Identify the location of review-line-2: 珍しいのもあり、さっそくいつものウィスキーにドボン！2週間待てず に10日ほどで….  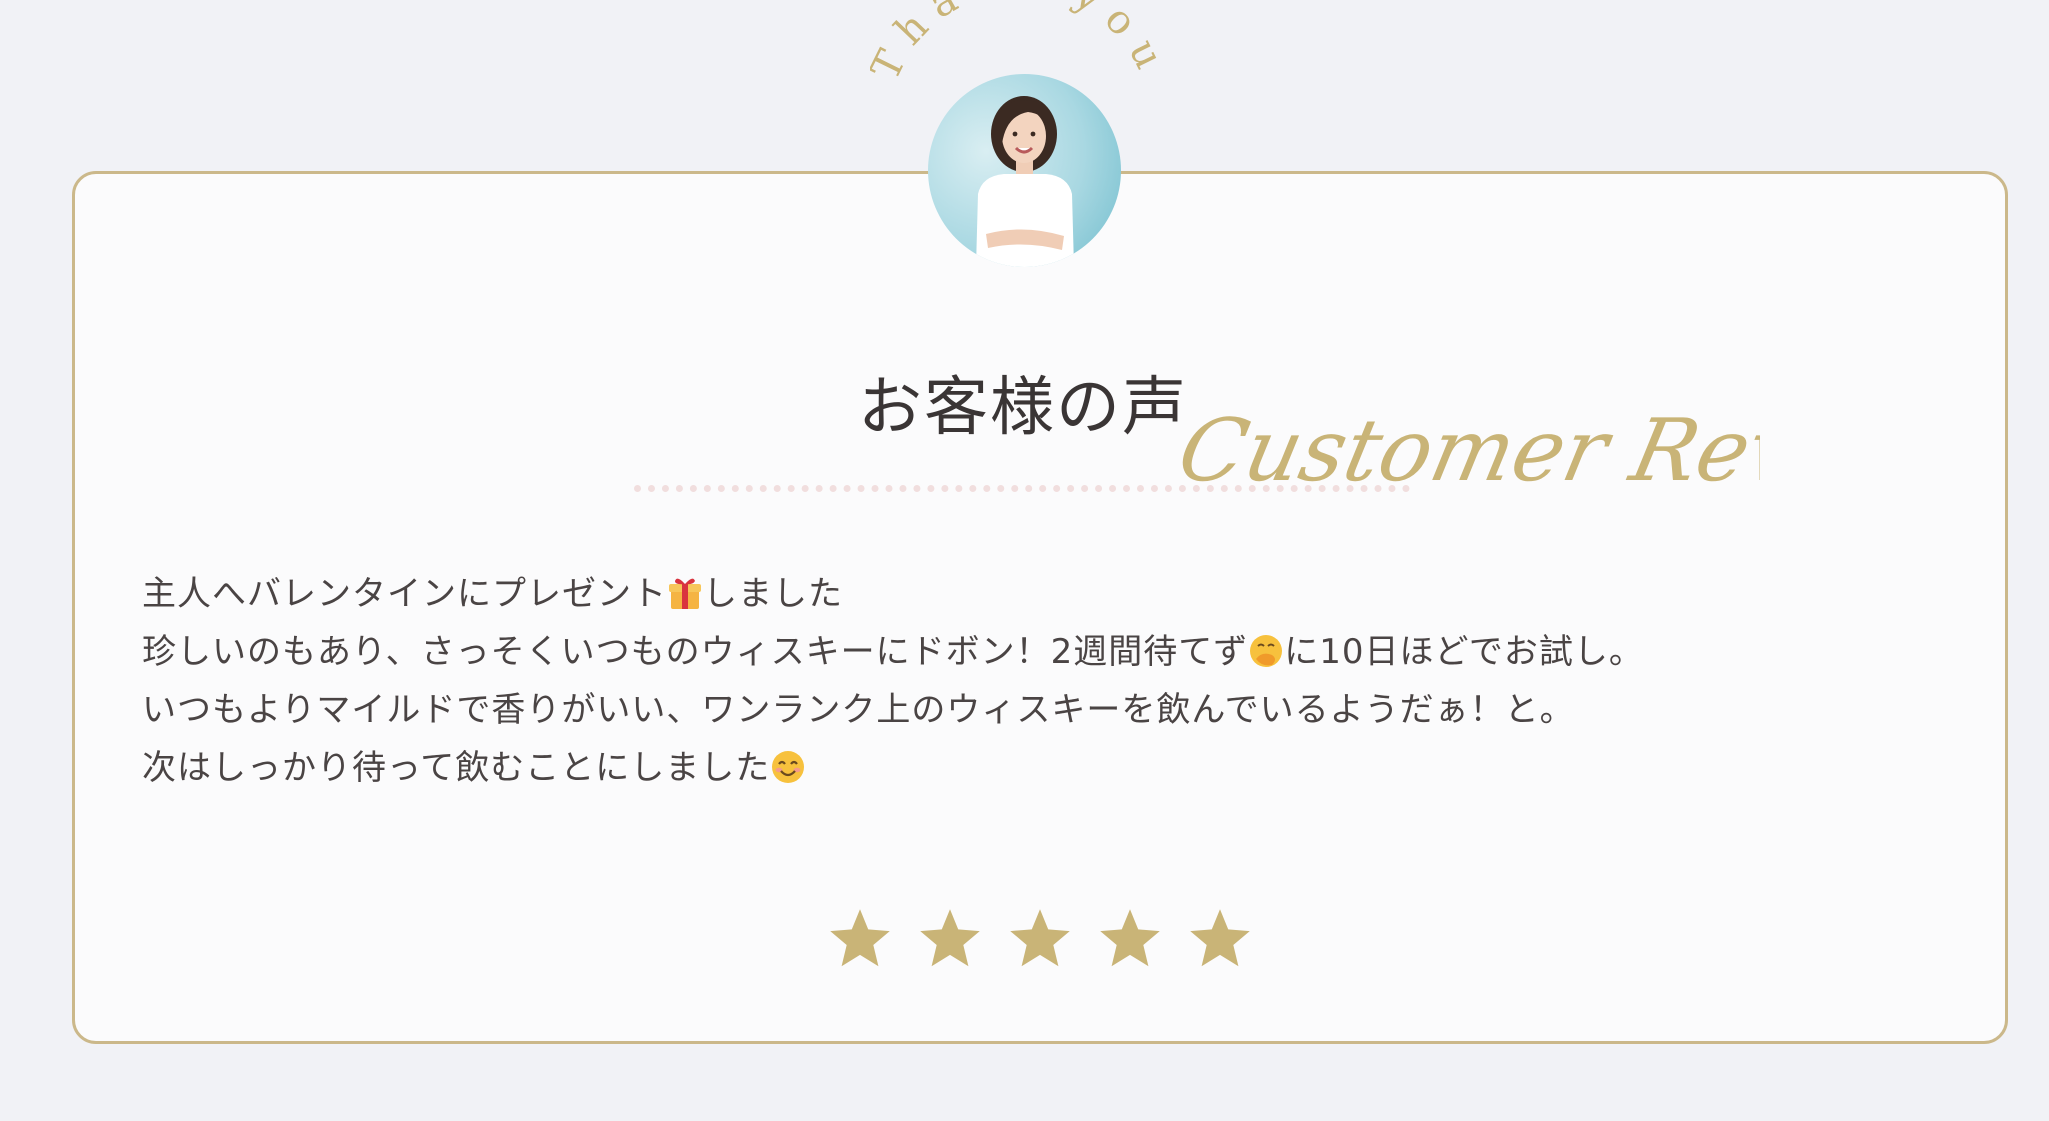
(893, 652).